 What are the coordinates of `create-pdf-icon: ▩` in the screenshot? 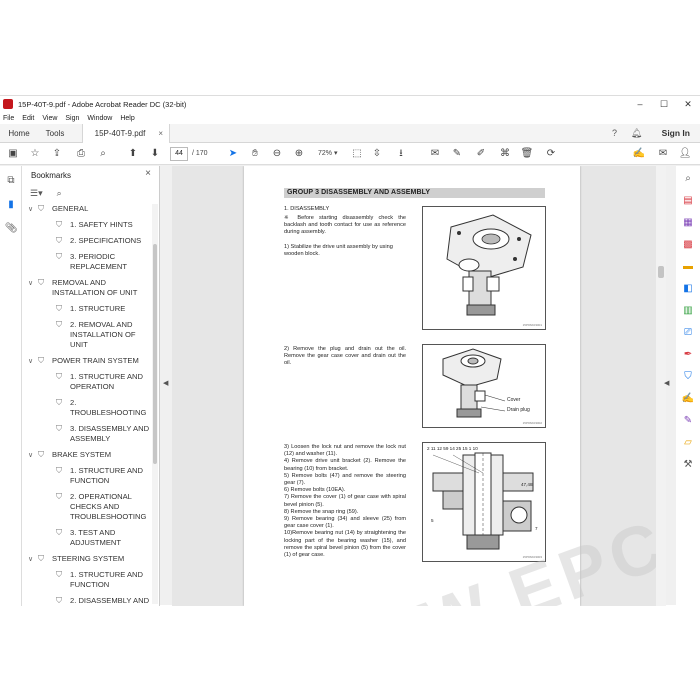 It's located at (688, 245).